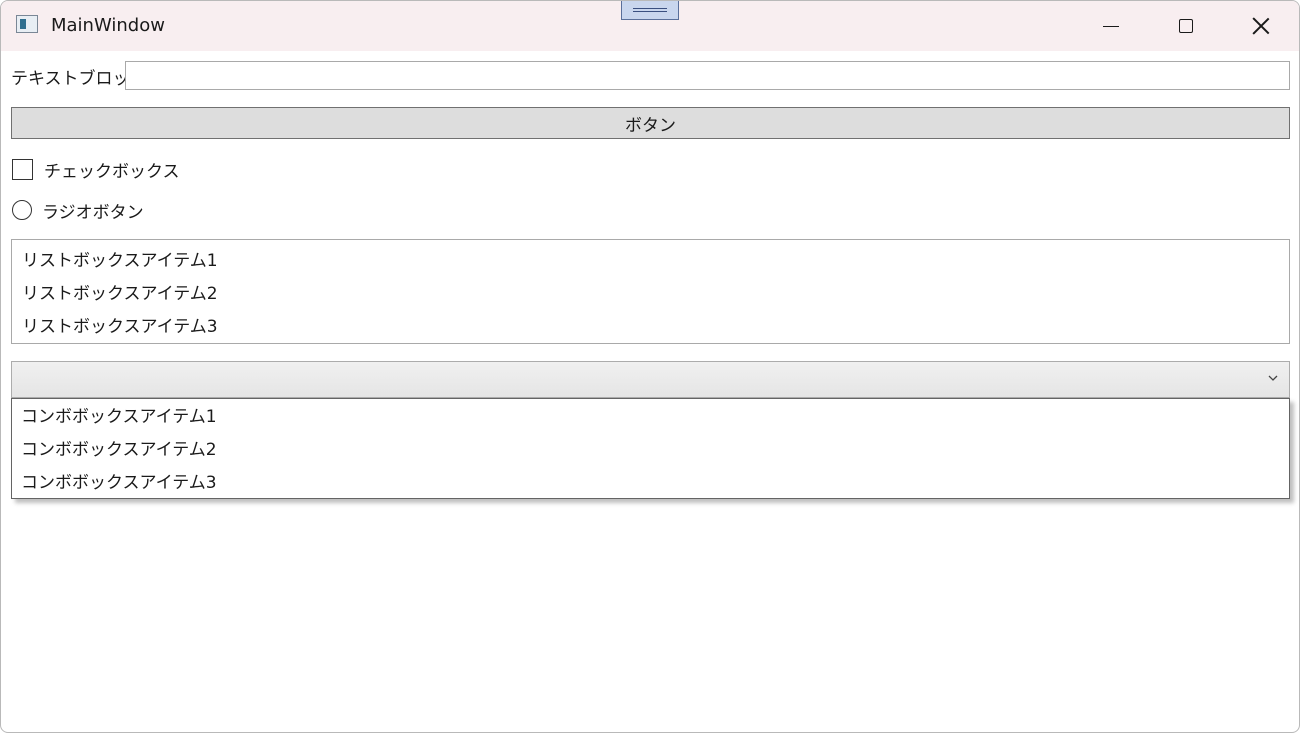 The height and width of the screenshot is (733, 1300). Describe the element at coordinates (650, 10) in the screenshot. I see `debug-toolbar-handle` at that location.